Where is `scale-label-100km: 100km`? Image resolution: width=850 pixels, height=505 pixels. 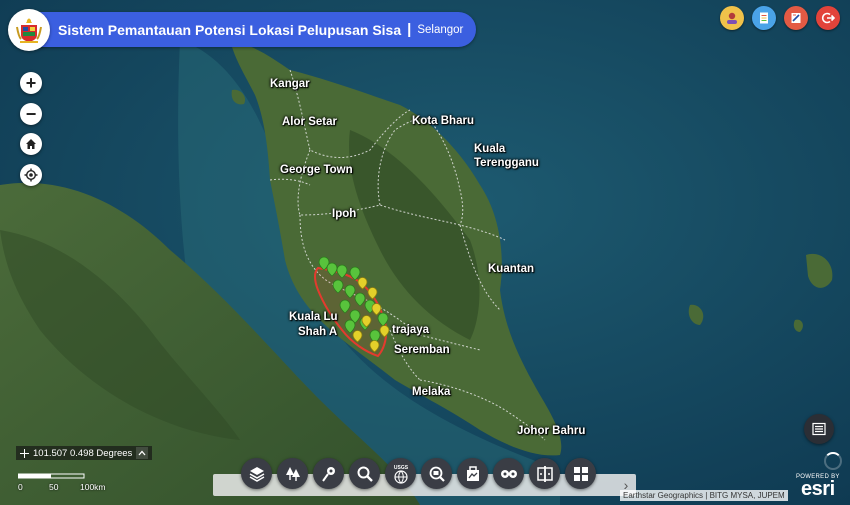 scale-label-100km: 100km is located at coordinates (93, 487).